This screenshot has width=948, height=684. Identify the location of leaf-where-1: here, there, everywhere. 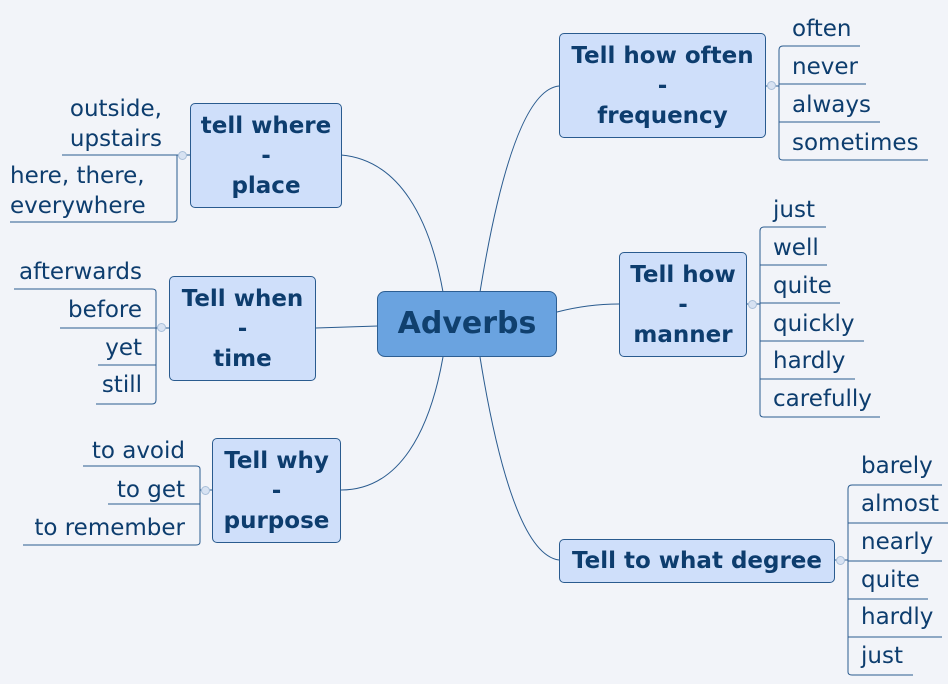
(81, 191).